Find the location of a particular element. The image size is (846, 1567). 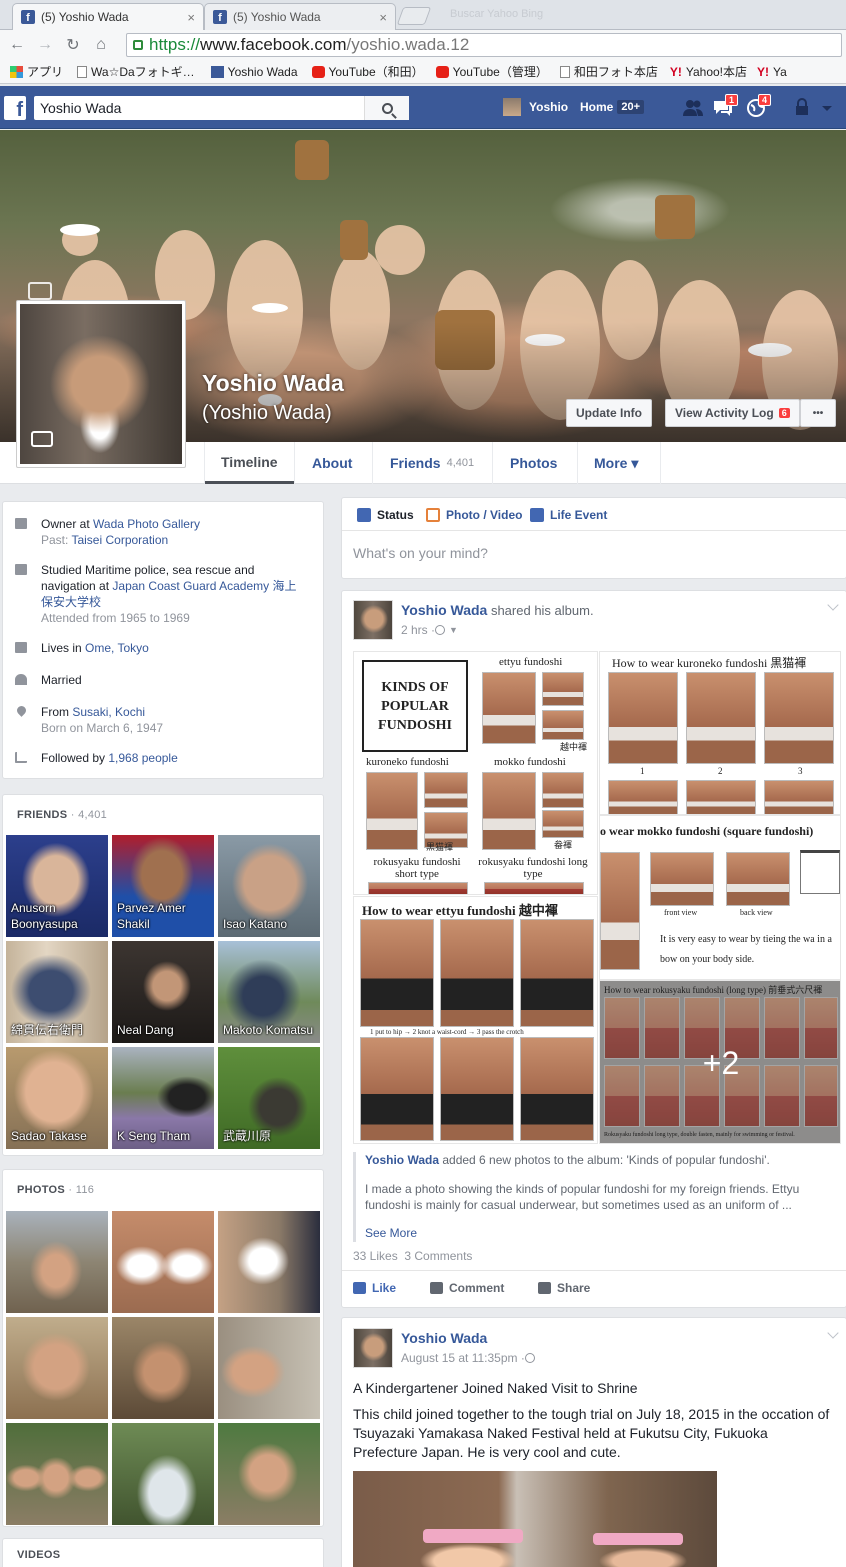

more-photos-overlay: +2 is located at coordinates (720, 1062).